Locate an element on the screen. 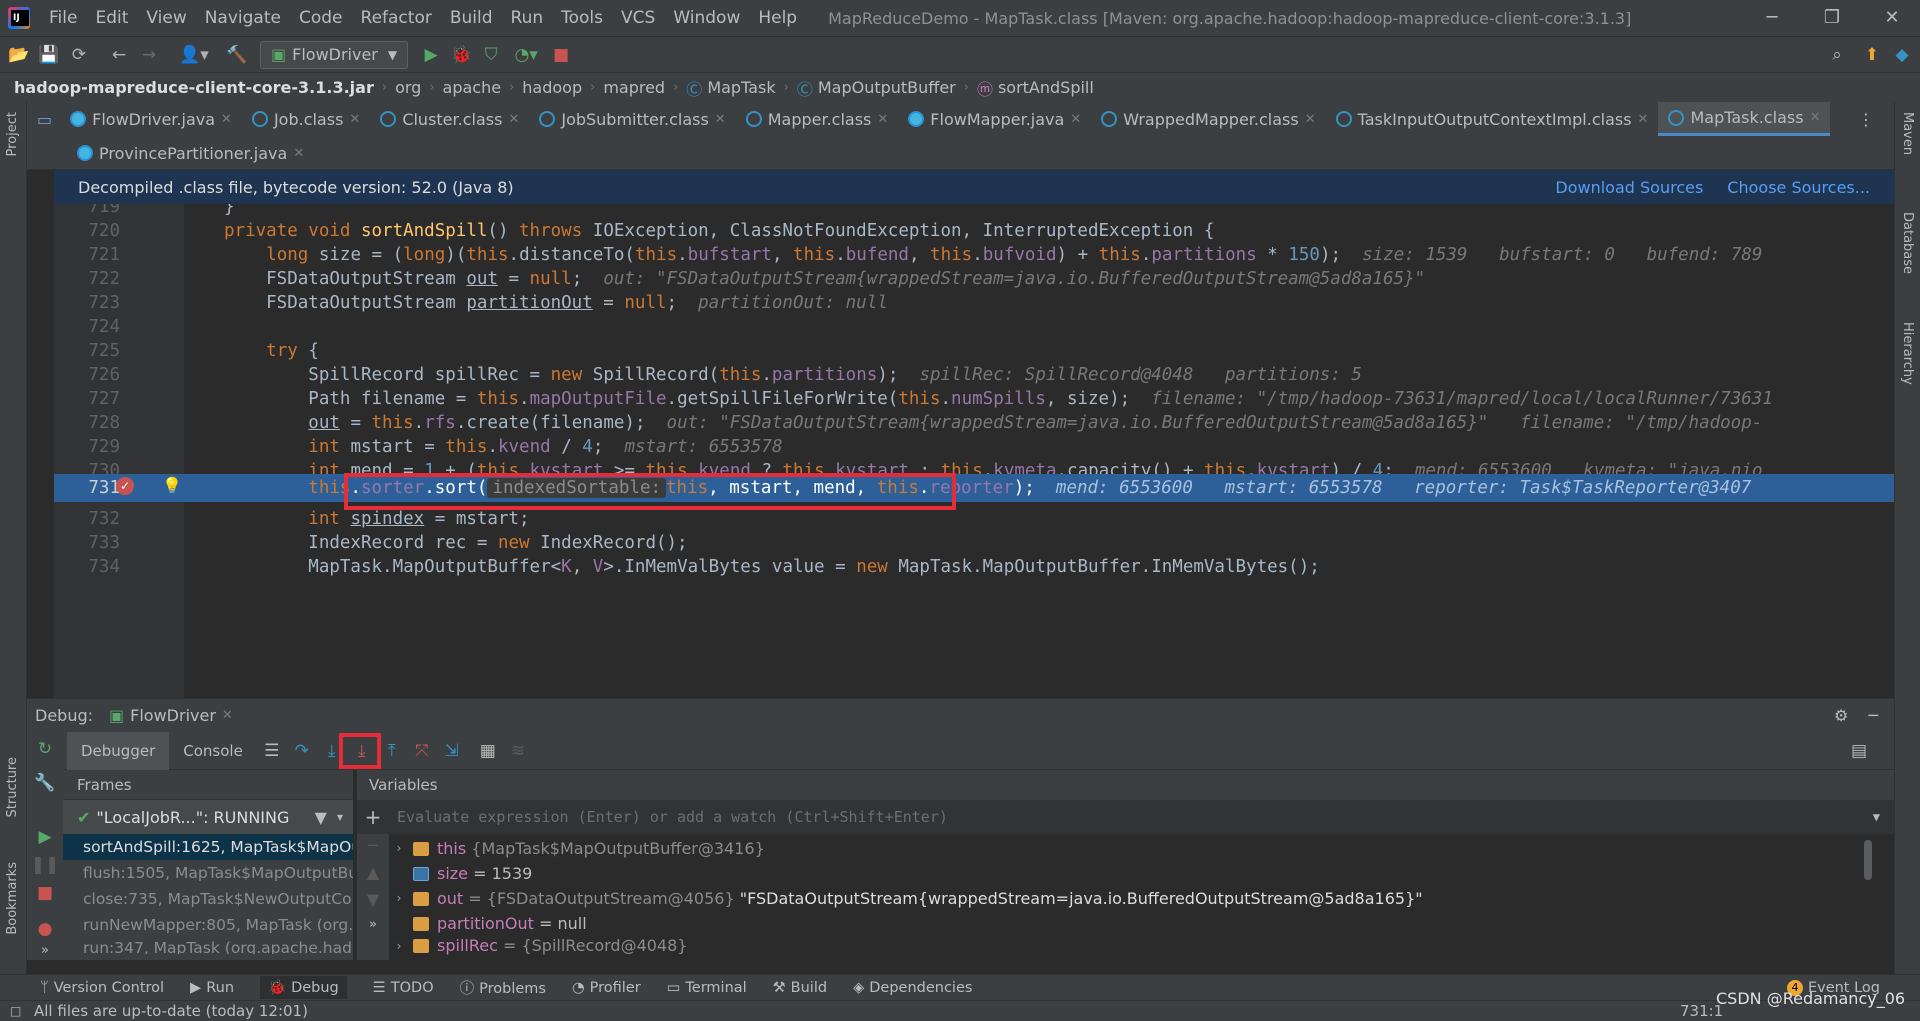 The height and width of the screenshot is (1021, 1920). menu-window: Window is located at coordinates (706, 18).